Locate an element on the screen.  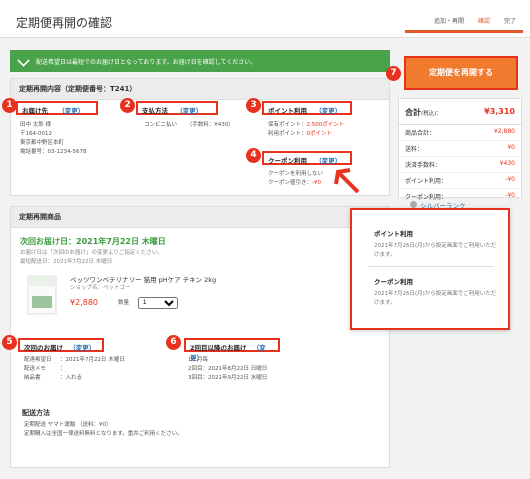
coupon-info: クーポンを利用しない クーポン値引き：-¥0 is located at coordinates (295, 179).